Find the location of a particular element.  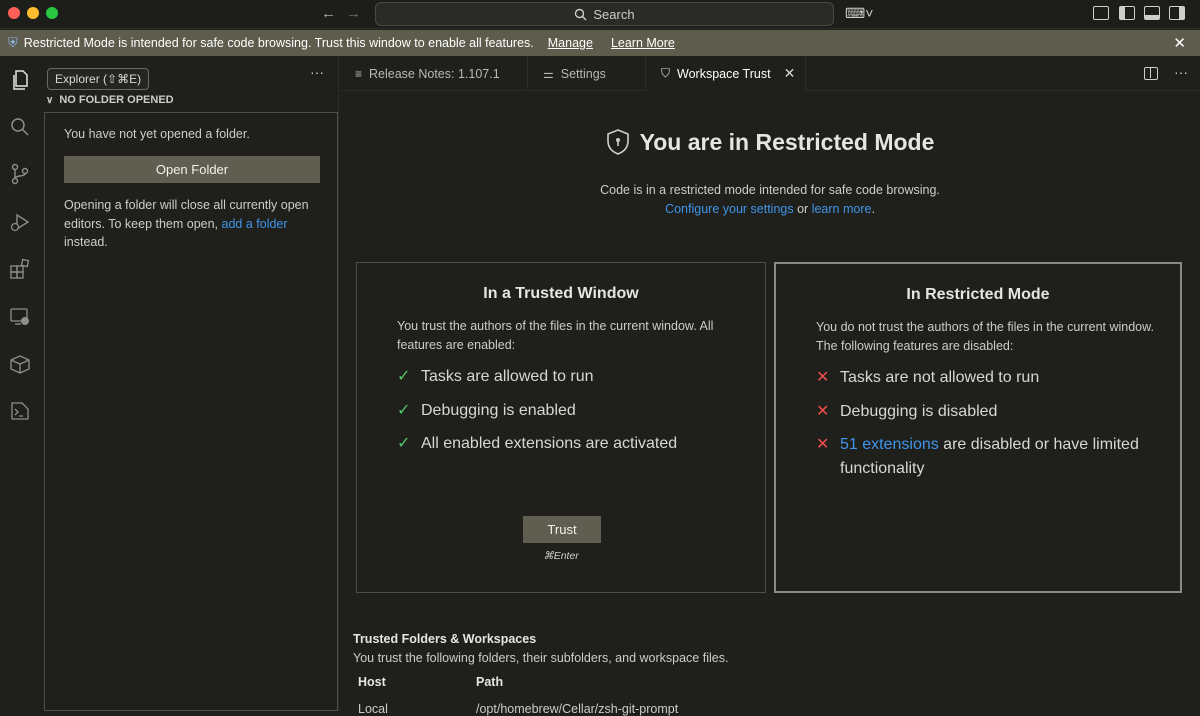

configure-settings-link: Configure your settings is located at coordinates (729, 209).